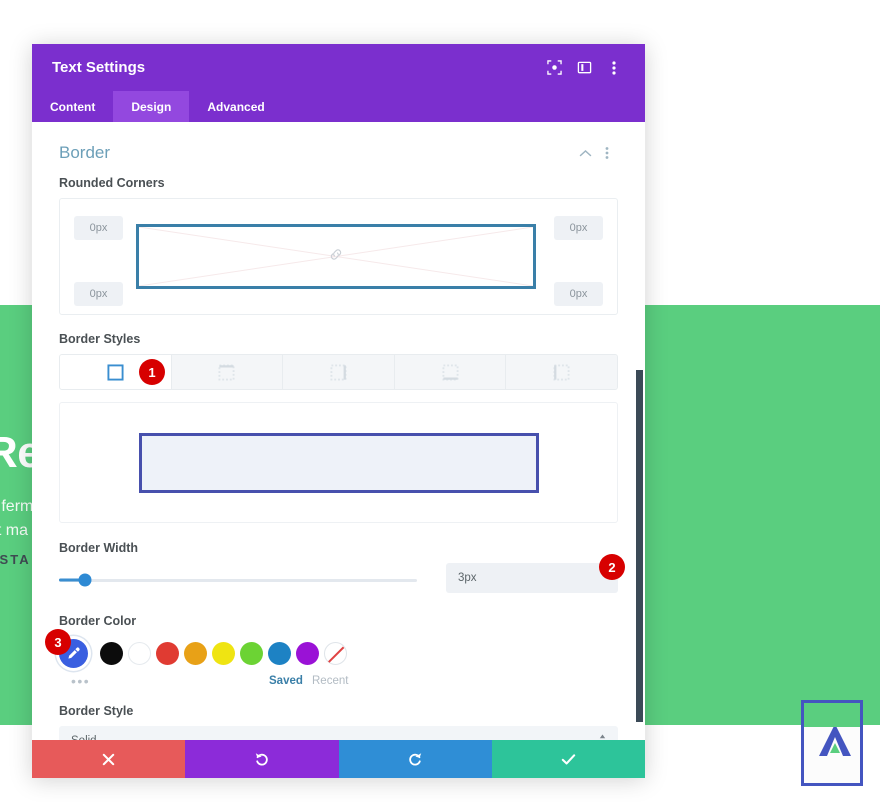 This screenshot has width=880, height=802. What do you see at coordinates (607, 153) in the screenshot?
I see `section-kebab-menu-icon` at bounding box center [607, 153].